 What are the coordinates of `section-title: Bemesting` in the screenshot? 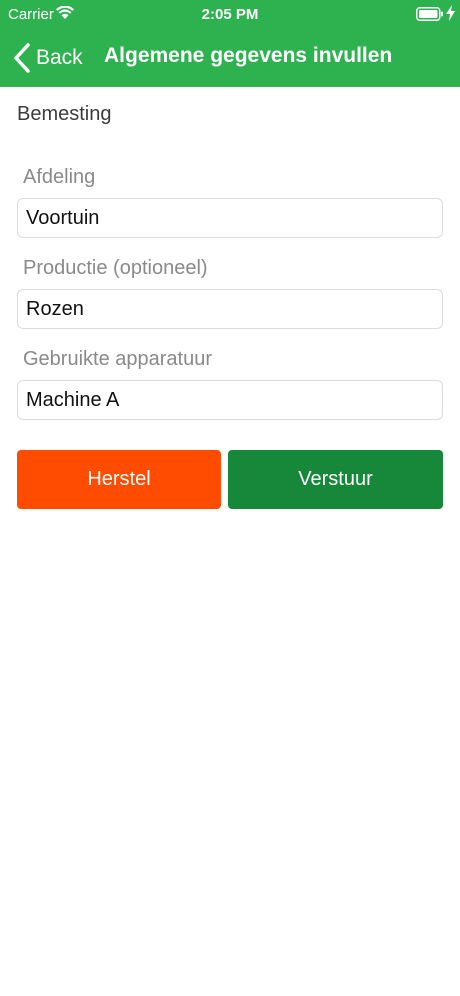 It's located at (64, 114).